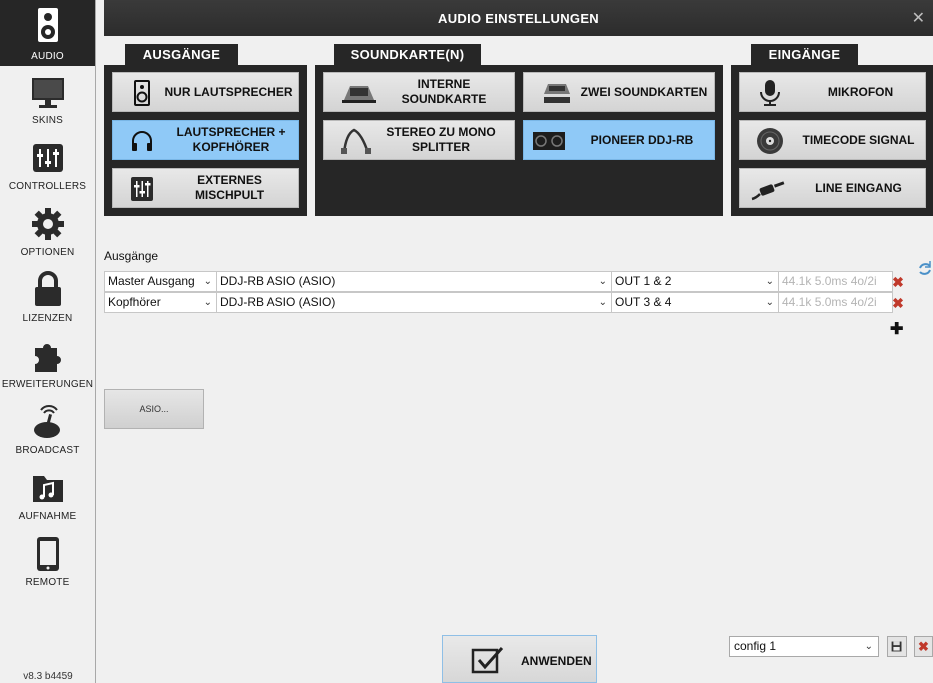  I want to click on pioneer-ddj-rb-button: PIONEER DDJ-RB, so click(619, 140).